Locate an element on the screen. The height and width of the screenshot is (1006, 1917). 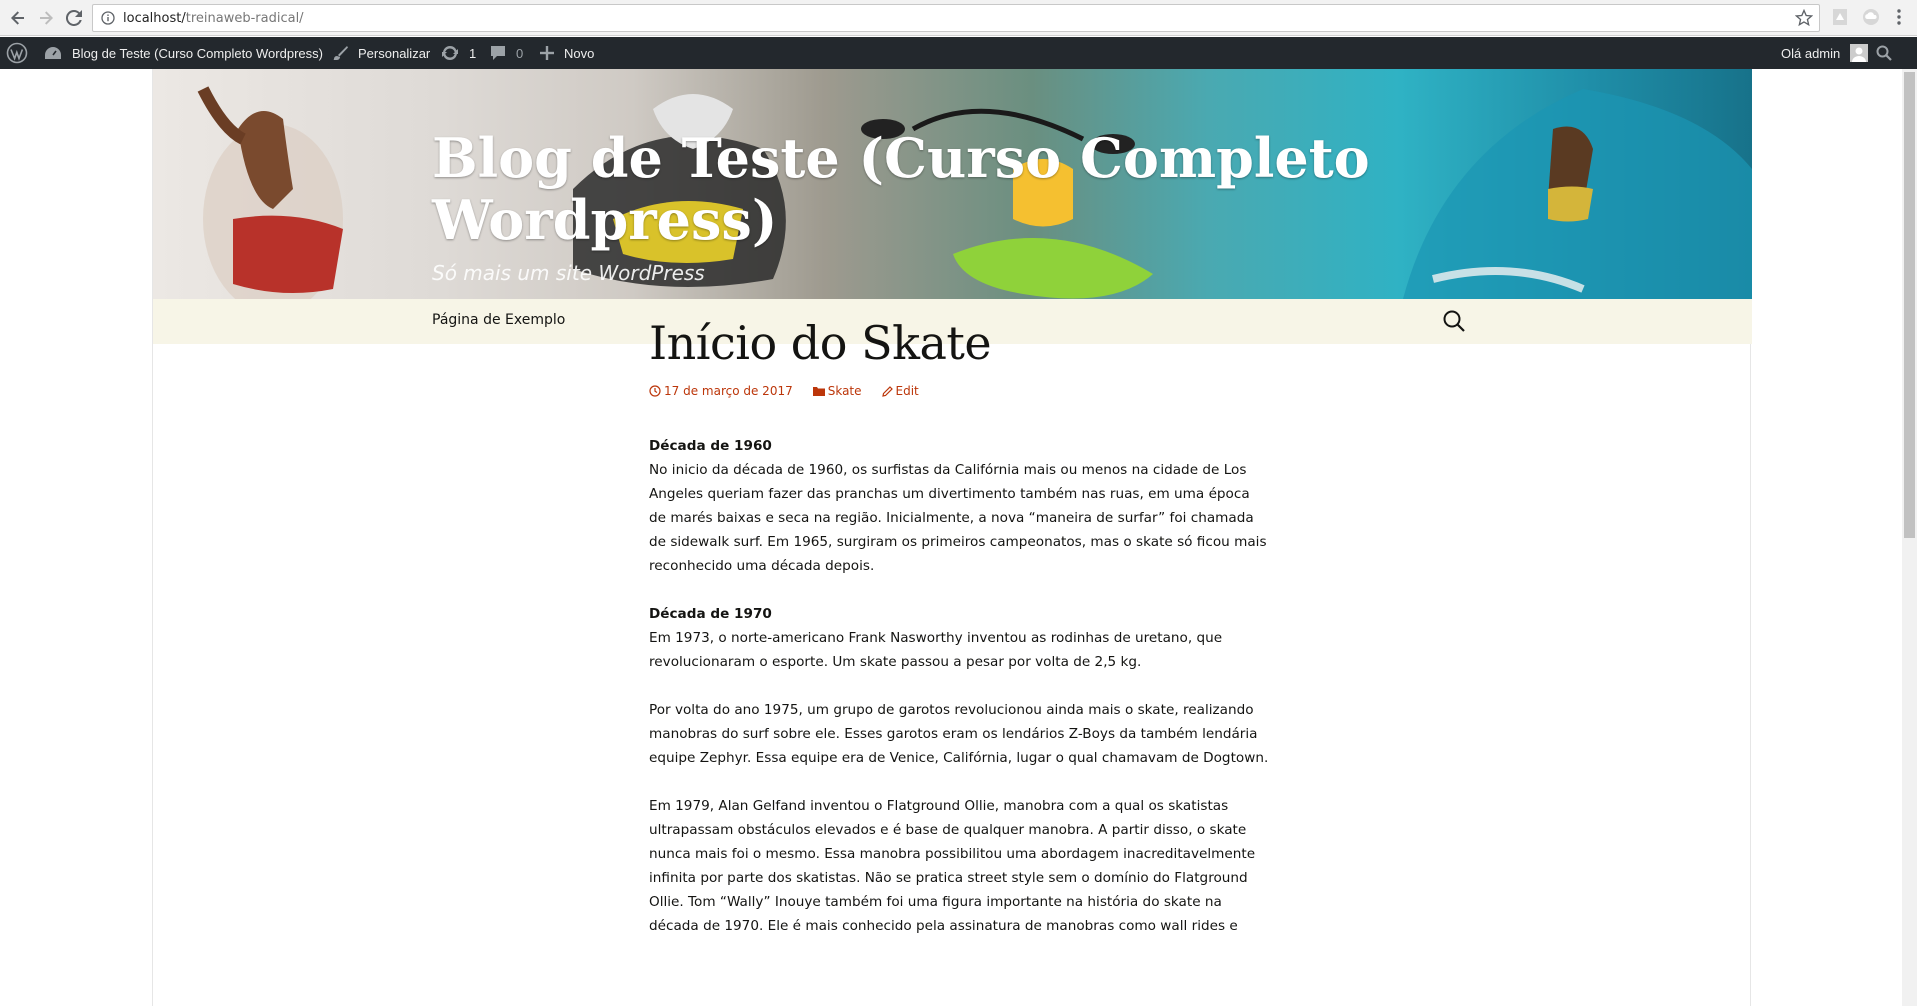
admin-new-label: Novo is located at coordinates (579, 53).